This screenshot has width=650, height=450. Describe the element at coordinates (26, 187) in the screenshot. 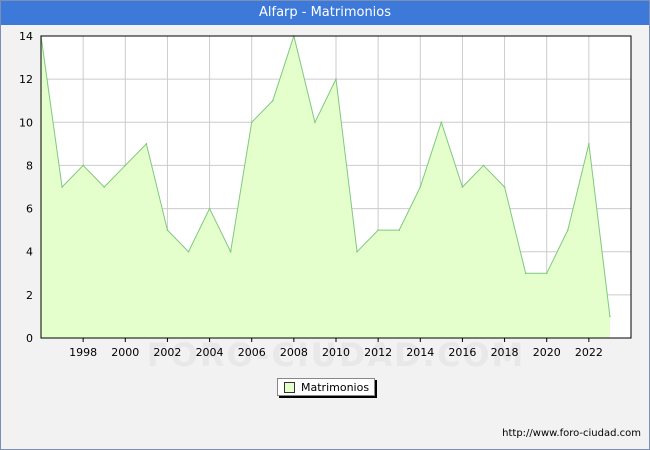

I see `y-axis-ticks: 0 2 4 6 8 10 12 14` at that location.